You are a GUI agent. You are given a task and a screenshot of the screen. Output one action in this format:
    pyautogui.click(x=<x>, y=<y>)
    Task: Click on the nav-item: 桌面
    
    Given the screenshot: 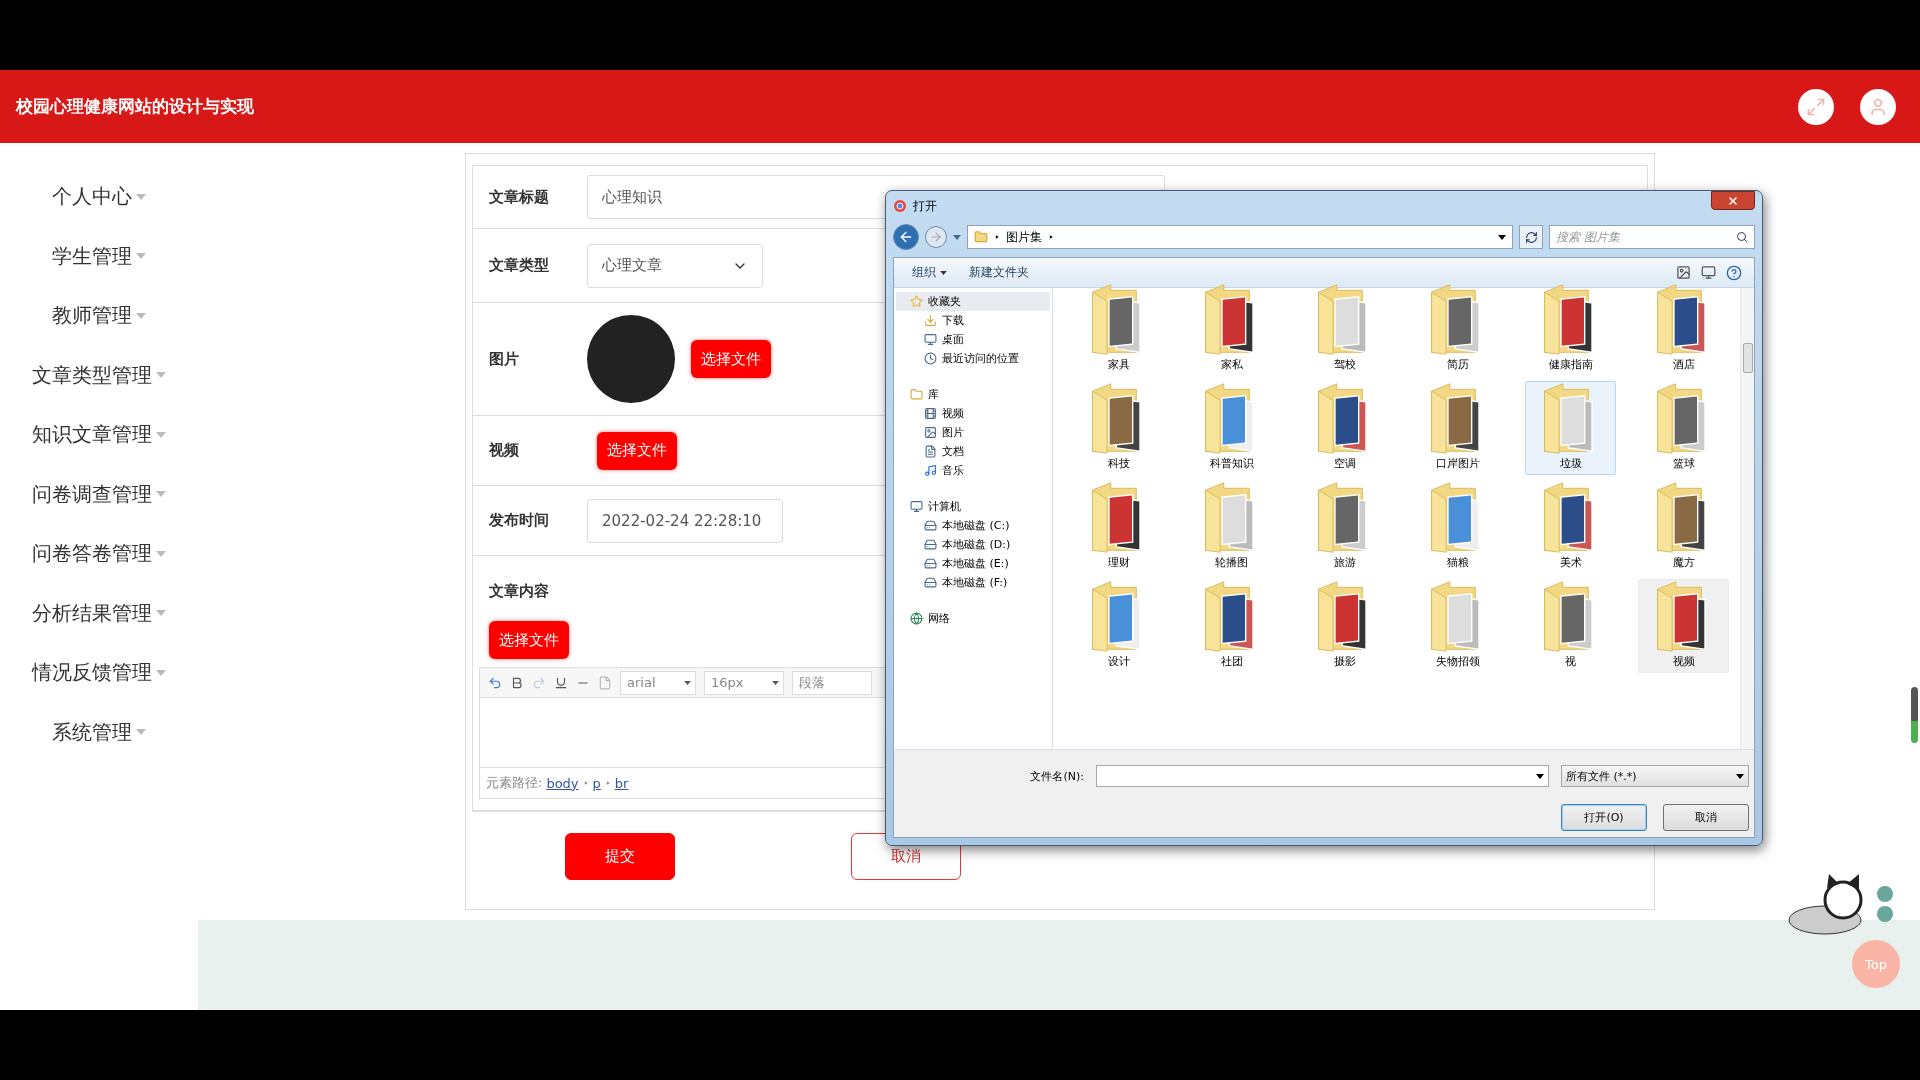 What is the action you would take?
    pyautogui.click(x=973, y=339)
    